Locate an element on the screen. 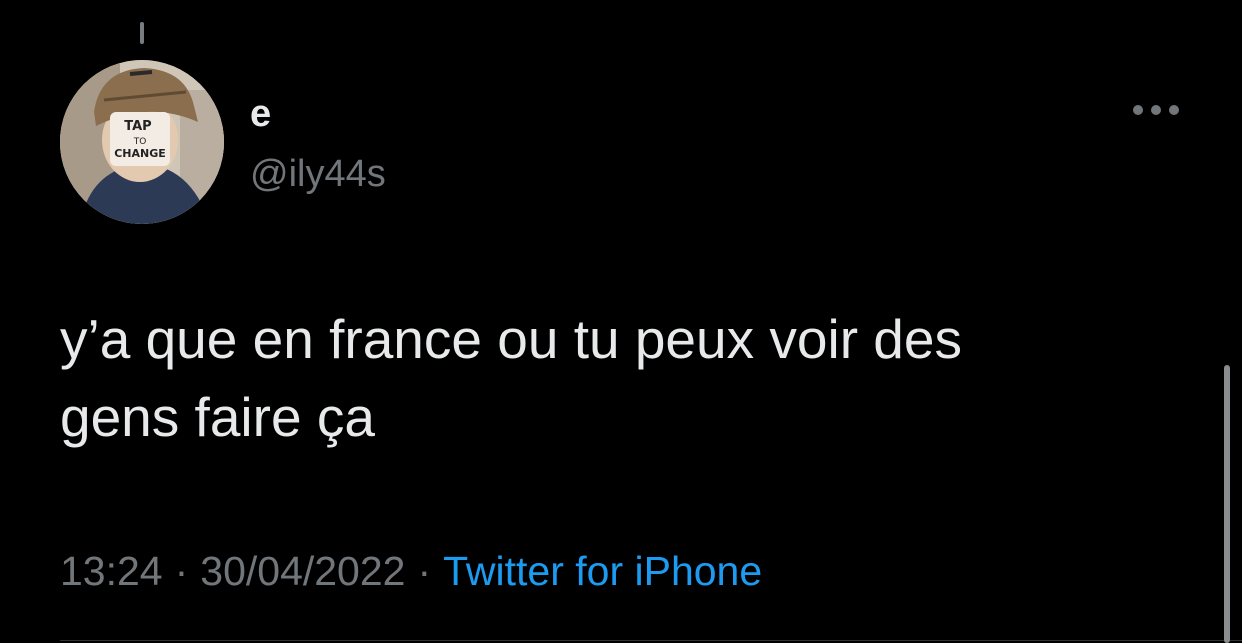  author-display-name: e is located at coordinates (260, 114).